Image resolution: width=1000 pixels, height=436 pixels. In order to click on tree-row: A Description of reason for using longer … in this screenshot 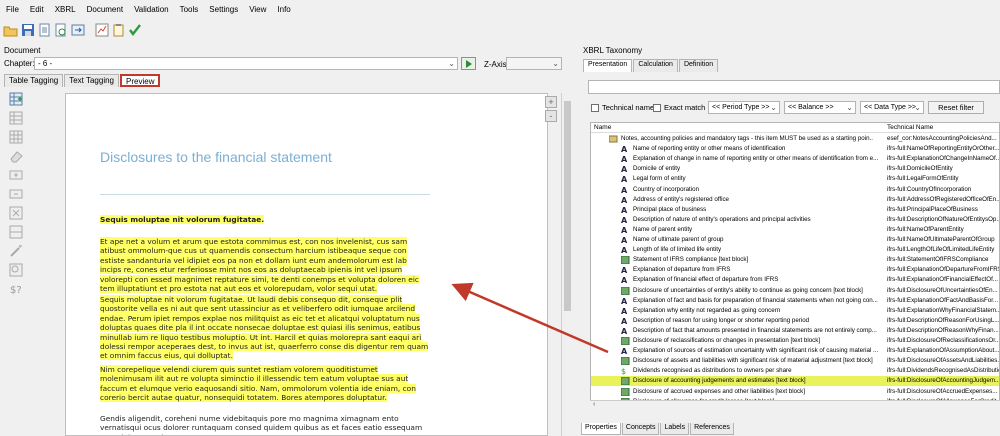, I will do `click(795, 321)`.